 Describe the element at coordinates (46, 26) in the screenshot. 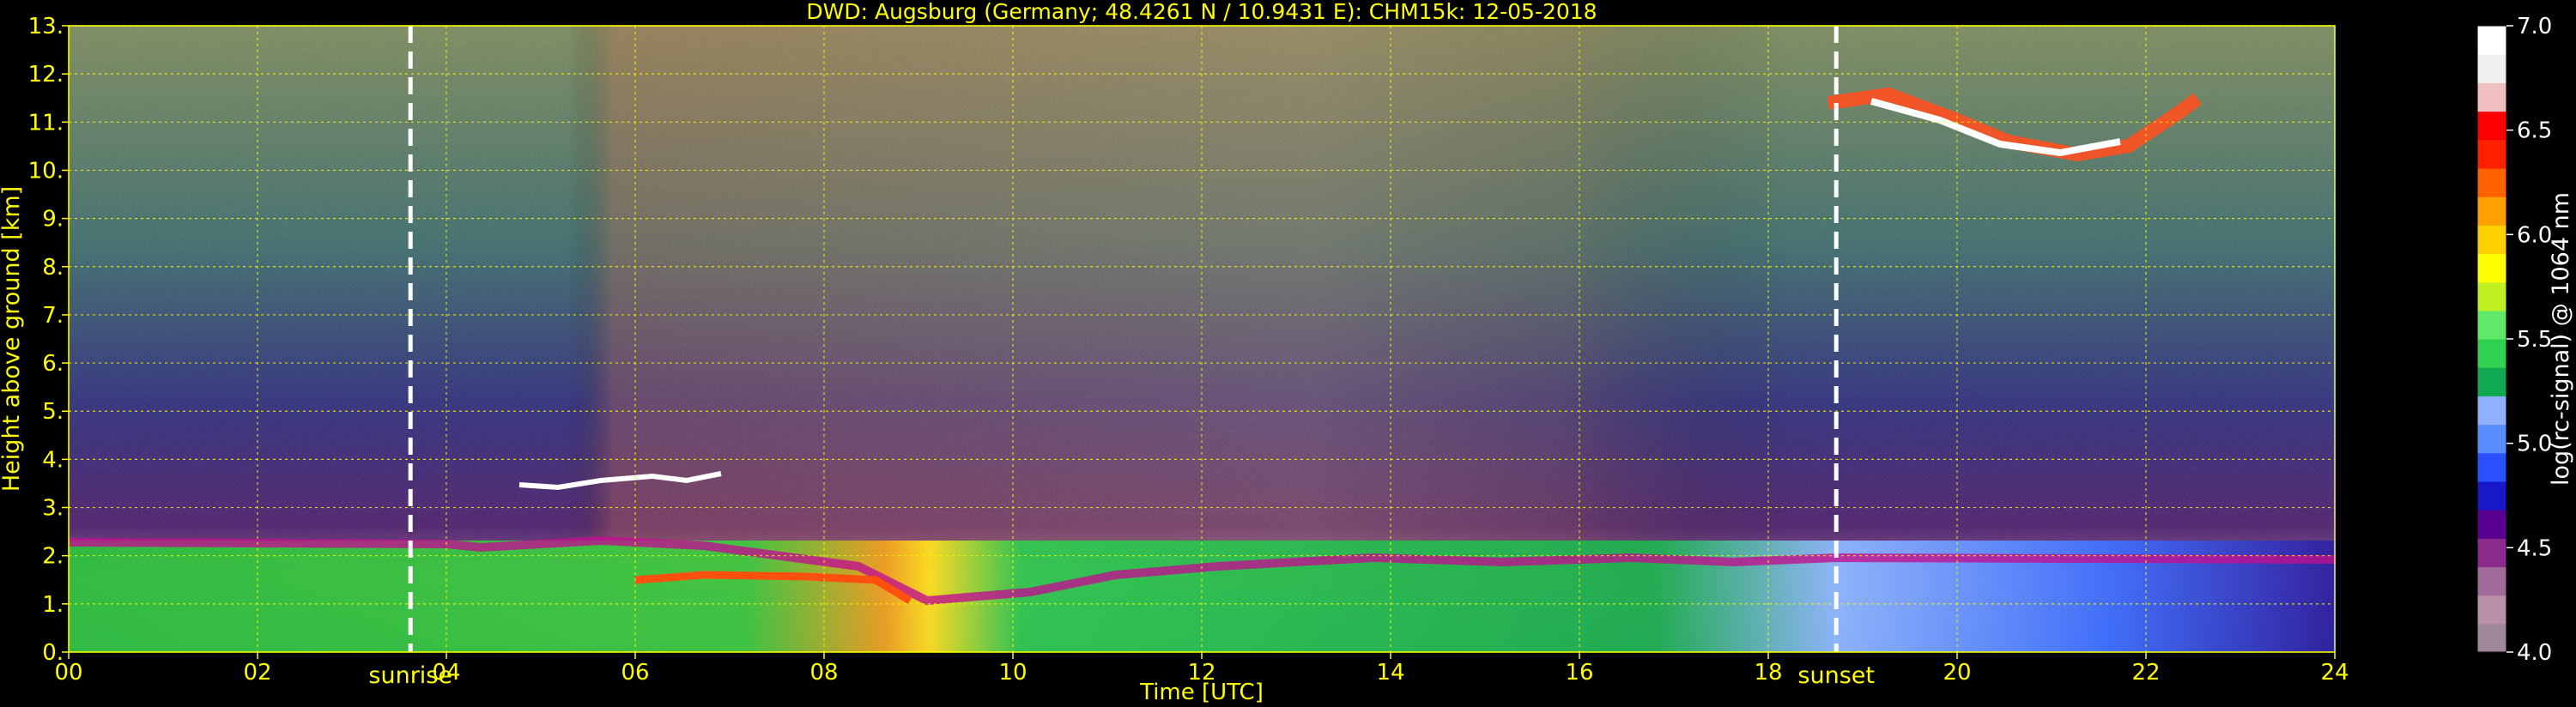

I see `y-tick-label: 13.` at that location.